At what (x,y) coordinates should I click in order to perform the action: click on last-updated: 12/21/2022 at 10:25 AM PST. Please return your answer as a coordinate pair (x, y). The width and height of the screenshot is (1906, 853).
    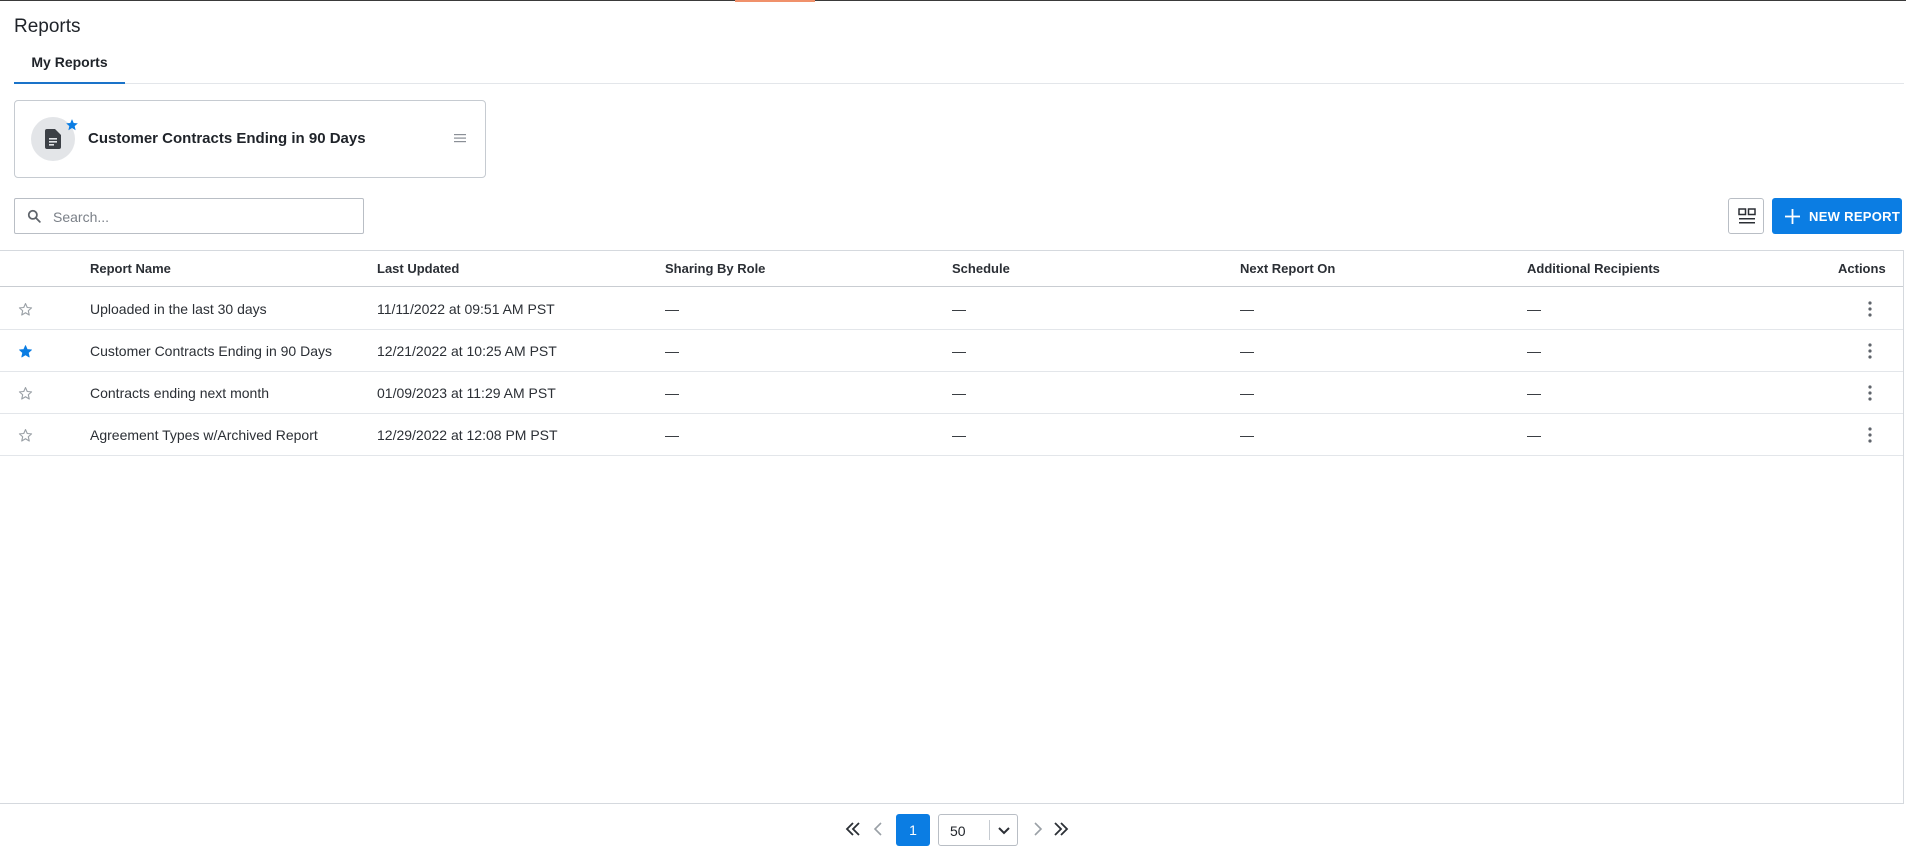
    Looking at the image, I should click on (467, 351).